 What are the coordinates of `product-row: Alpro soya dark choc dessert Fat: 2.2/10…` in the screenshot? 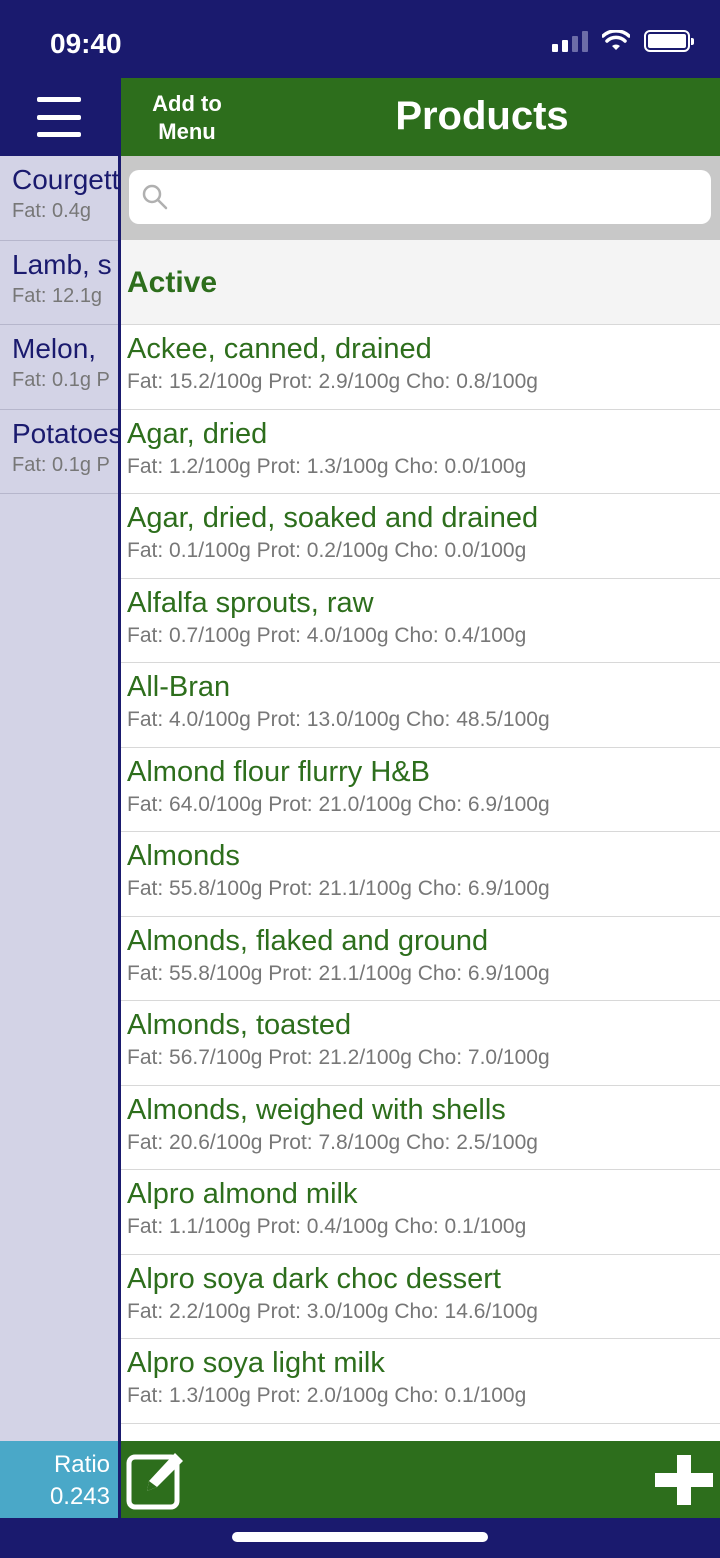 It's located at (420, 1297).